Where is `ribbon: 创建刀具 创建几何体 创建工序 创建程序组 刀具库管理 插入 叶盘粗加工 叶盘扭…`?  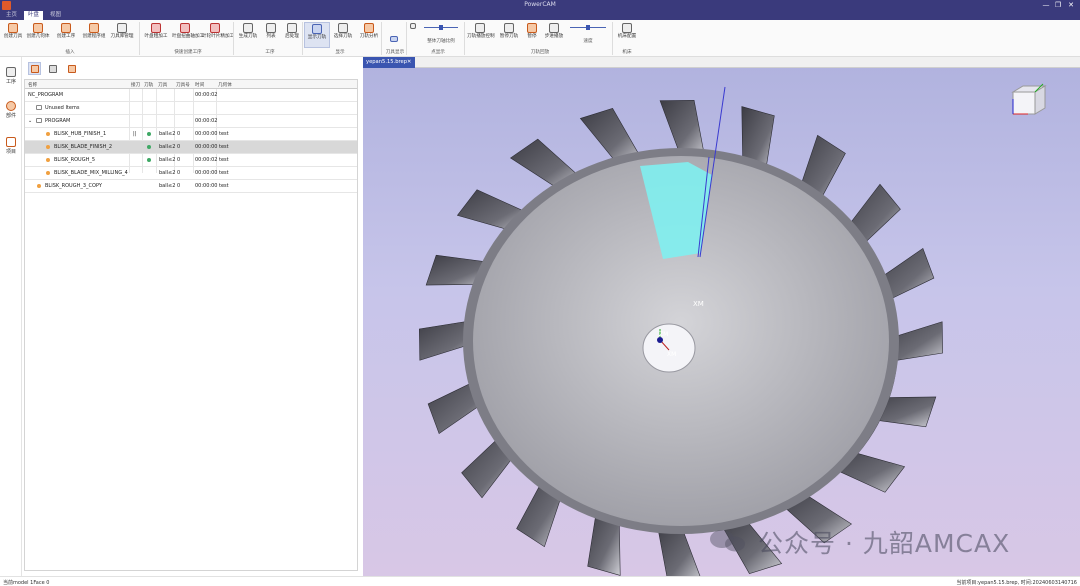 ribbon: 创建刀具 创建几何体 创建工序 创建程序组 刀具库管理 插入 叶盘粗加工 叶盘扭… is located at coordinates (540, 38).